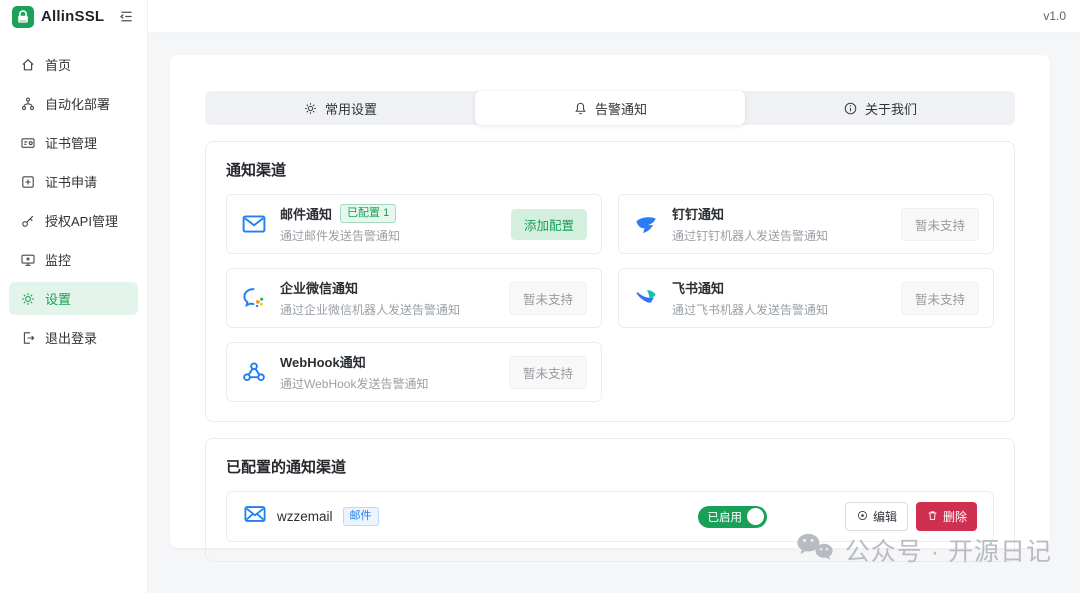  What do you see at coordinates (28, 104) in the screenshot?
I see `deploy-icon` at bounding box center [28, 104].